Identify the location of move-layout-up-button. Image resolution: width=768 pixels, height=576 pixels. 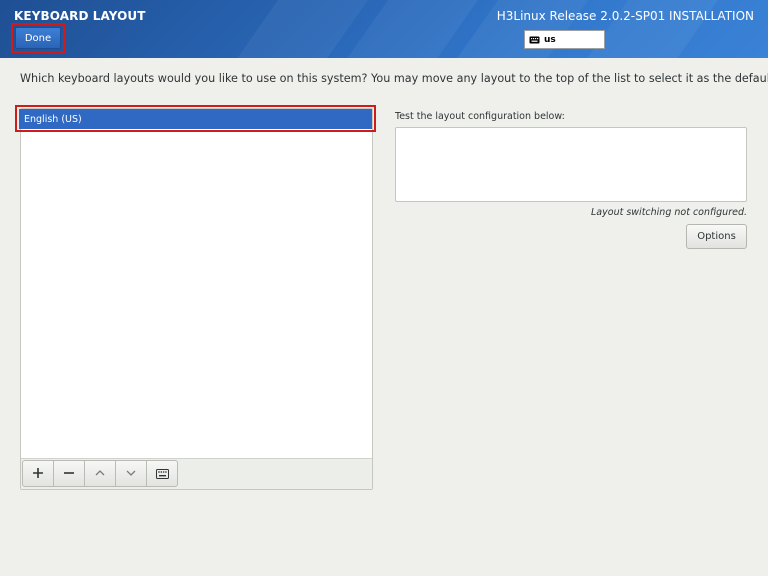
(100, 473).